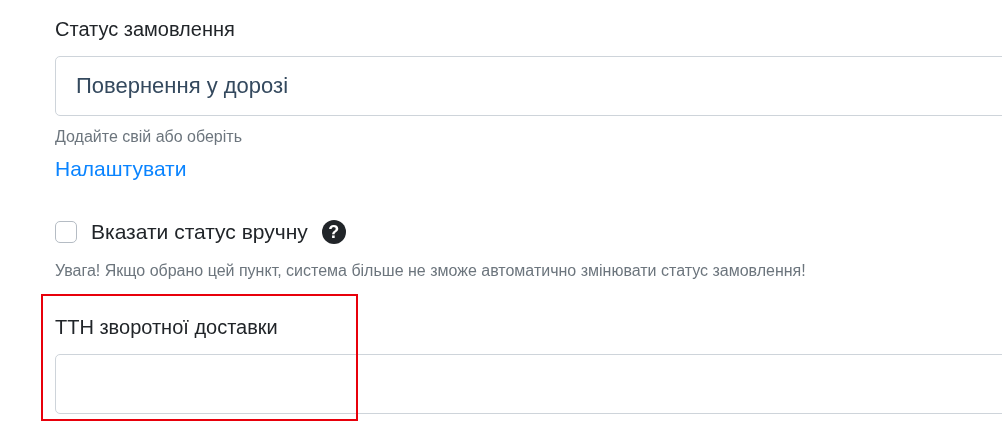  Describe the element at coordinates (145, 29) in the screenshot. I see `field-label: Статус замовлення` at that location.